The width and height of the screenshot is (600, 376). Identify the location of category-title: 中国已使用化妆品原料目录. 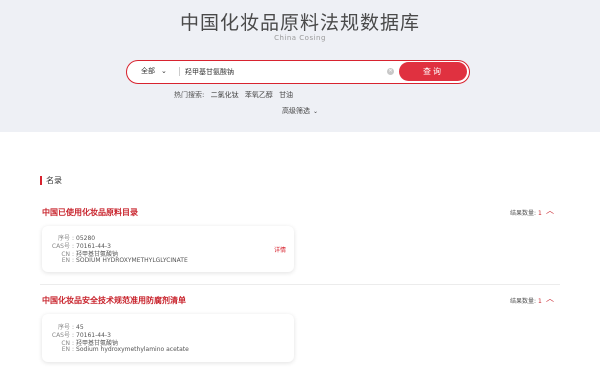
(90, 212).